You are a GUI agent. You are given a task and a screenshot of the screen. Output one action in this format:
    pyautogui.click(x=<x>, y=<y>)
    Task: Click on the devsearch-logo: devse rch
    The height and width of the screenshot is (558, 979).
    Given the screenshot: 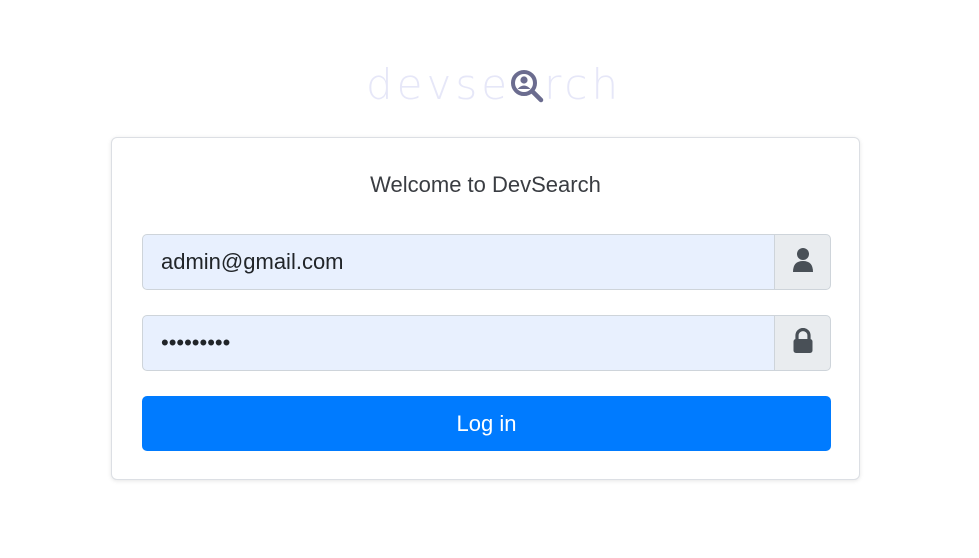 What is the action you would take?
    pyautogui.click(x=494, y=84)
    